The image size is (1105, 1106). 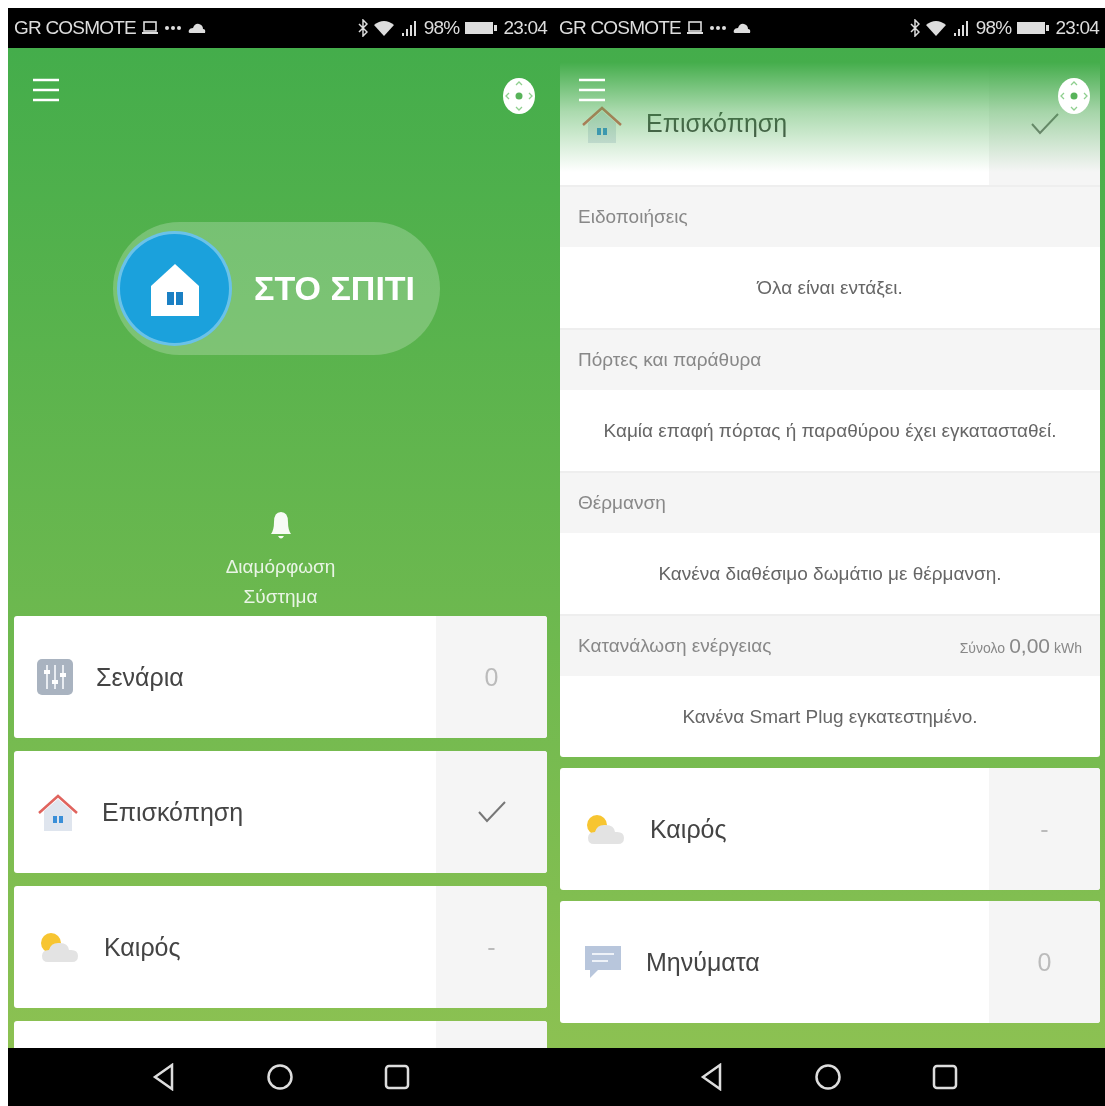 What do you see at coordinates (830, 573) in the screenshot?
I see `section-message: Κανένα διαθέσιμο δωμάτιο με θέρμανση.` at bounding box center [830, 573].